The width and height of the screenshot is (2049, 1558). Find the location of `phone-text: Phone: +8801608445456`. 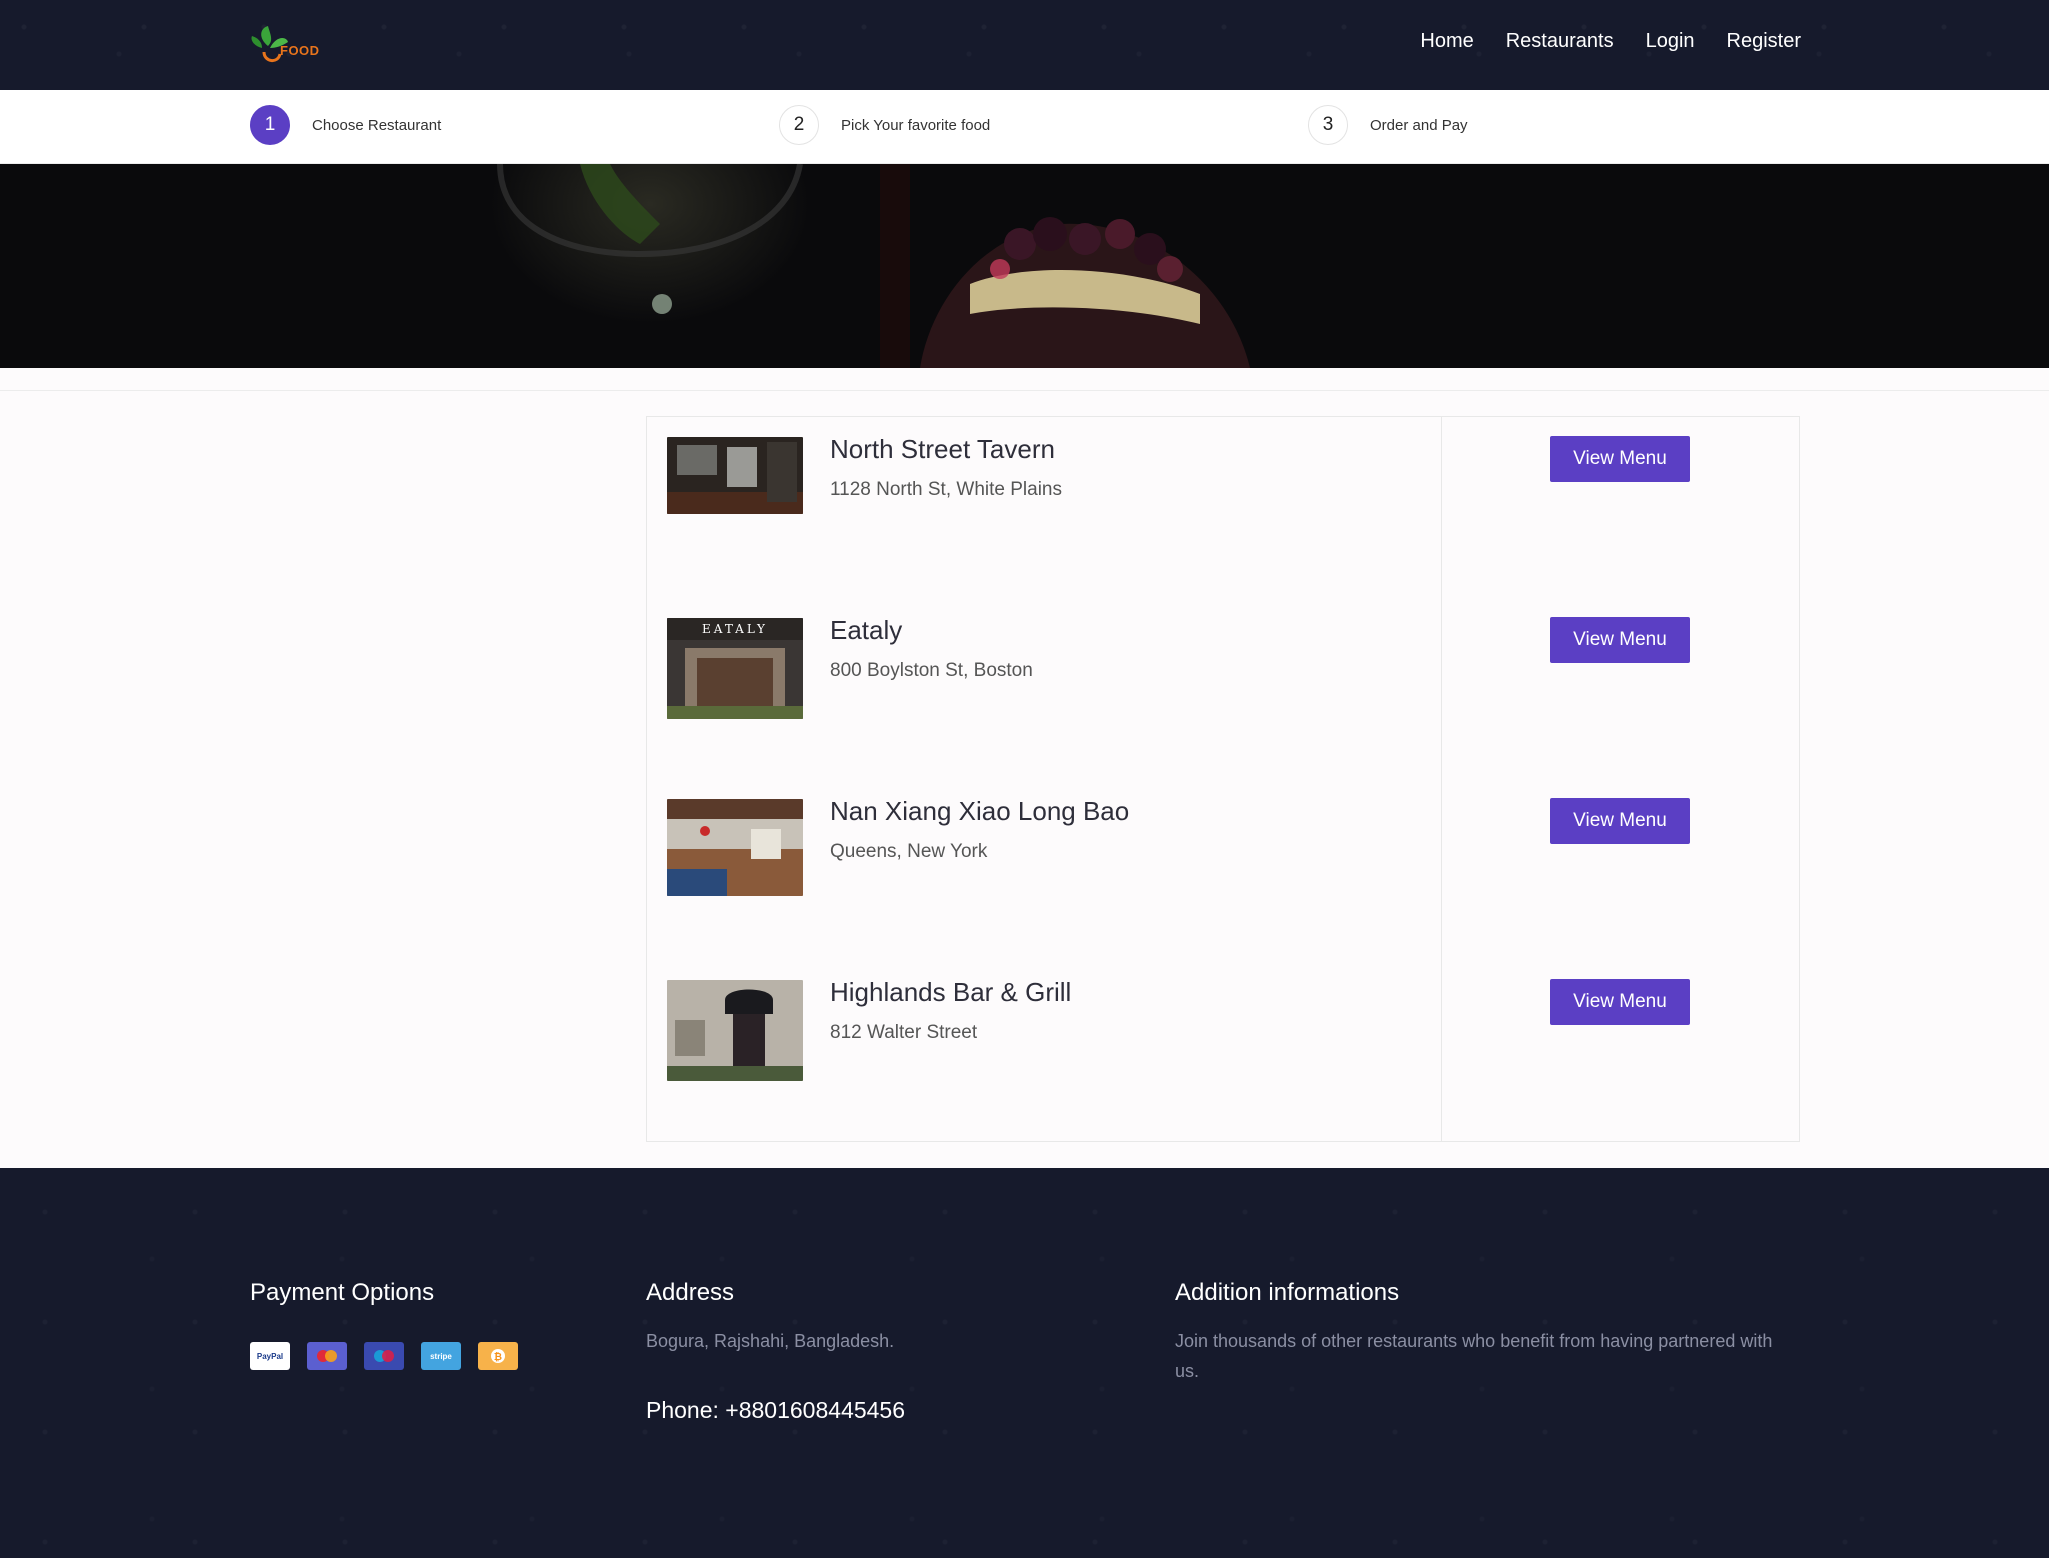

phone-text: Phone: +8801608445456 is located at coordinates (776, 1410).